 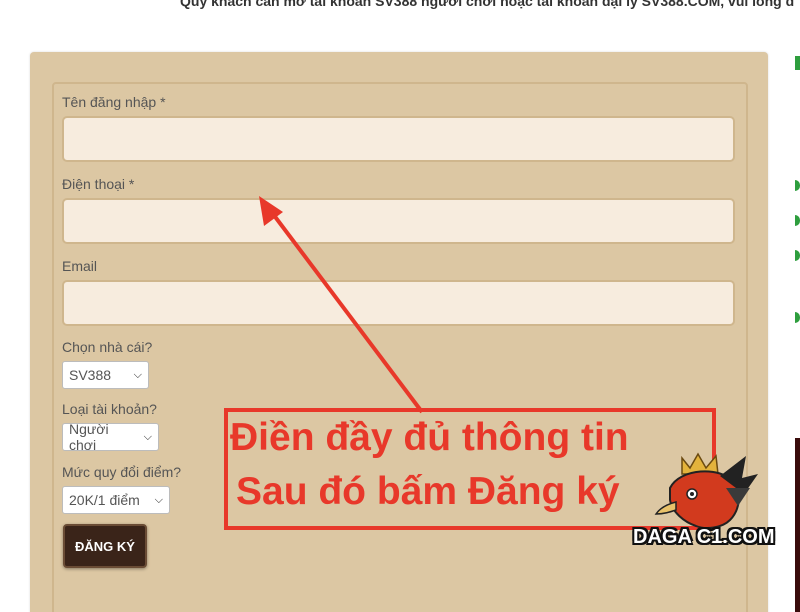 I want to click on account-type-value: Người chơi, so click(x=89, y=437).